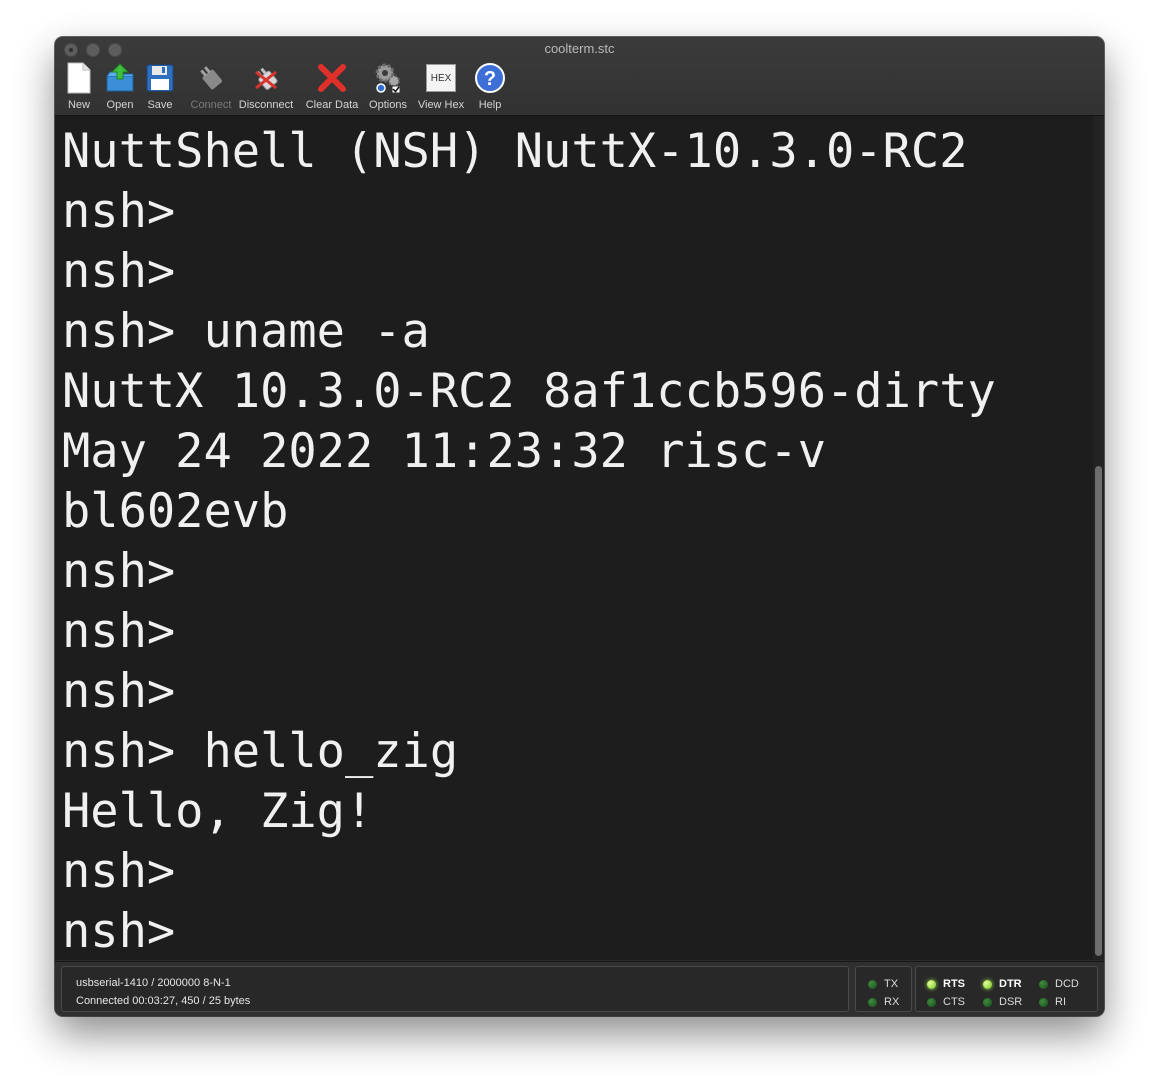 The width and height of the screenshot is (1159, 1090). I want to click on gears-icon, so click(388, 78).